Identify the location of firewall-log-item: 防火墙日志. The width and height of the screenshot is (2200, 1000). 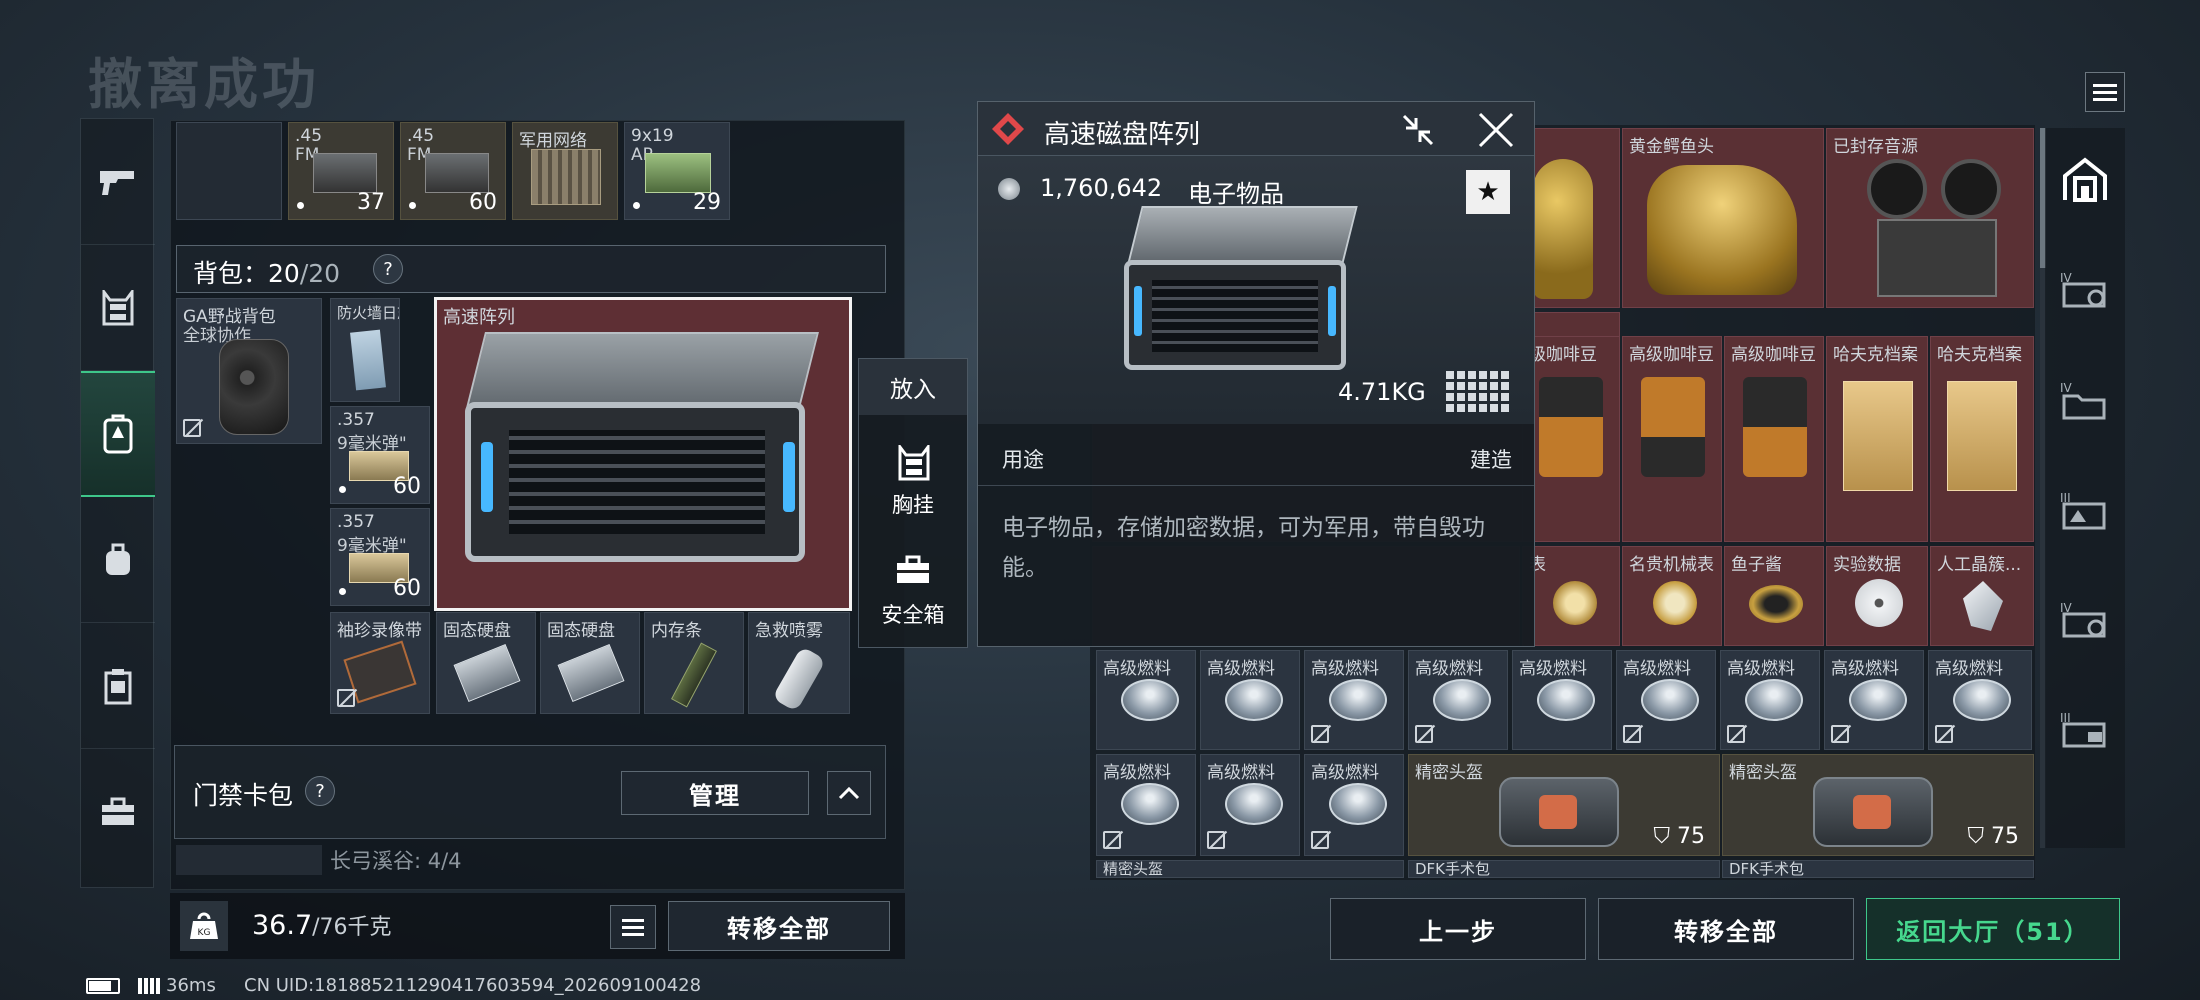
(365, 350).